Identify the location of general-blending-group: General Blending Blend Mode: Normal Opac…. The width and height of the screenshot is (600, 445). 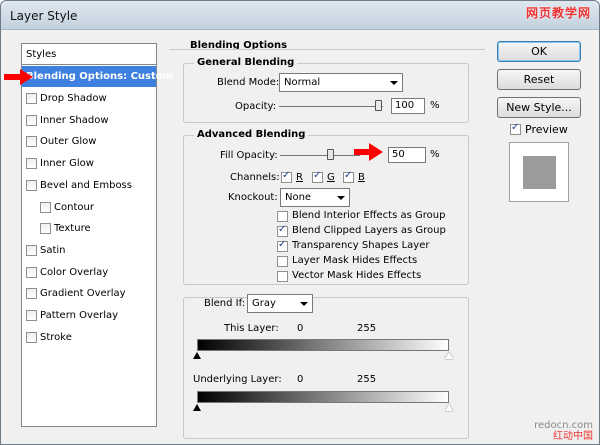
(326, 90).